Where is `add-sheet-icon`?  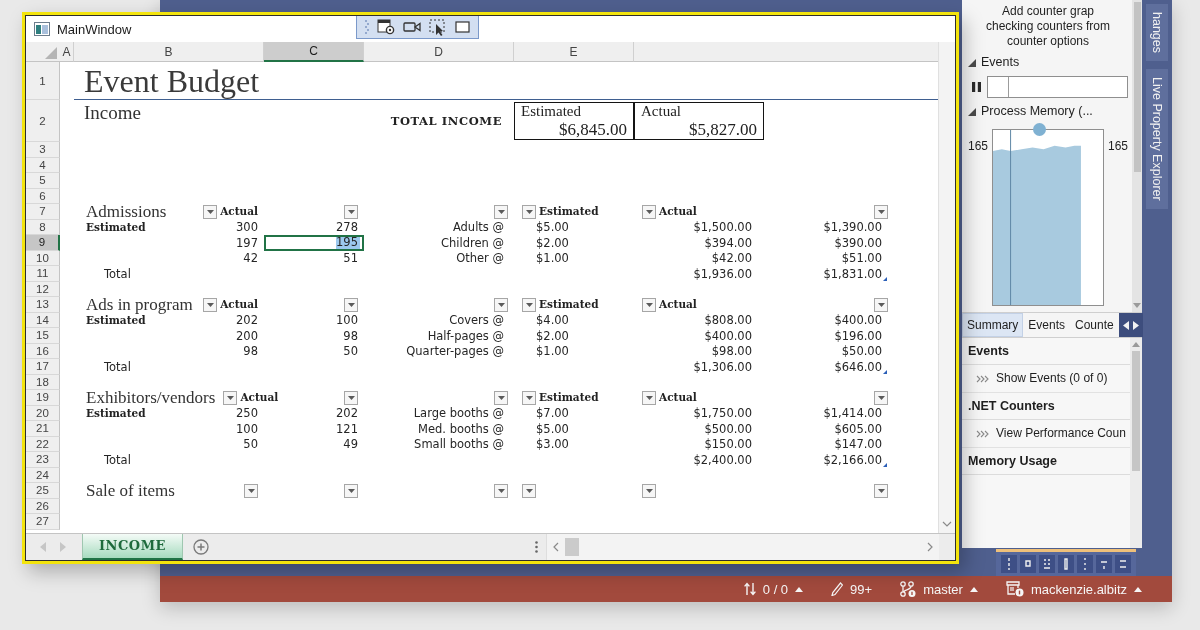
add-sheet-icon is located at coordinates (200, 547).